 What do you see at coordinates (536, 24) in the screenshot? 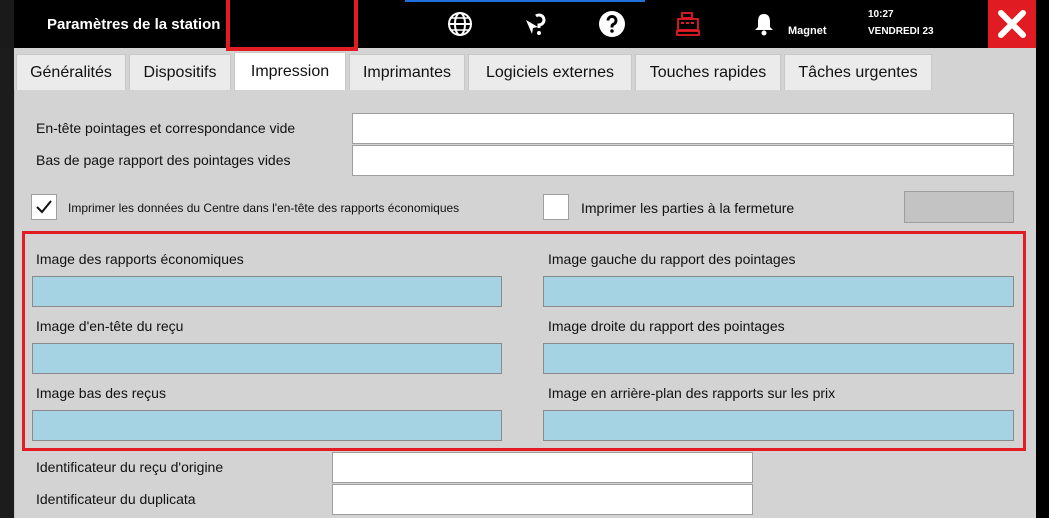
I see `pointer-question-icon` at bounding box center [536, 24].